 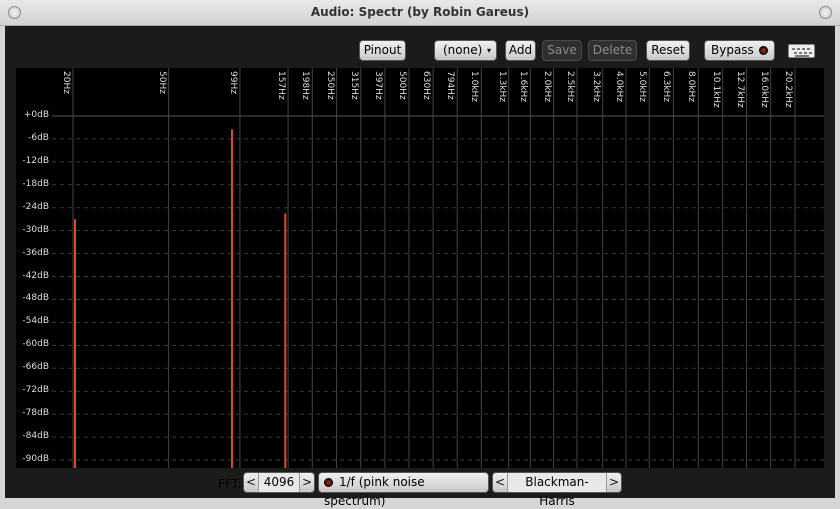 I want to click on x-tick-label: 1.6kHz, so click(x=523, y=87).